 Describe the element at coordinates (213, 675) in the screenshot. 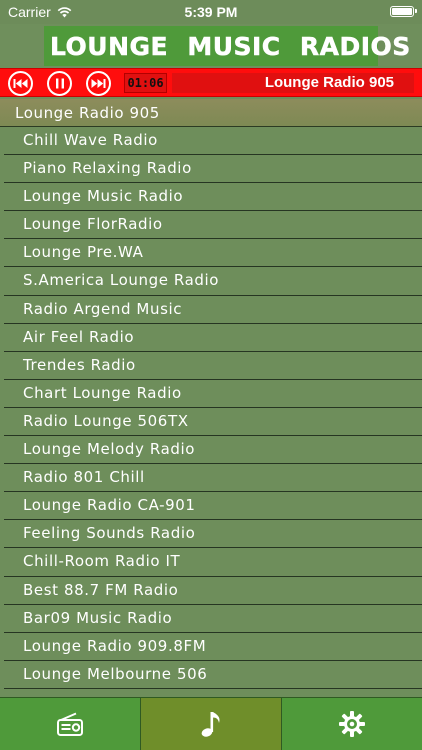

I see `station-item: Lounge Melbourne 506` at that location.